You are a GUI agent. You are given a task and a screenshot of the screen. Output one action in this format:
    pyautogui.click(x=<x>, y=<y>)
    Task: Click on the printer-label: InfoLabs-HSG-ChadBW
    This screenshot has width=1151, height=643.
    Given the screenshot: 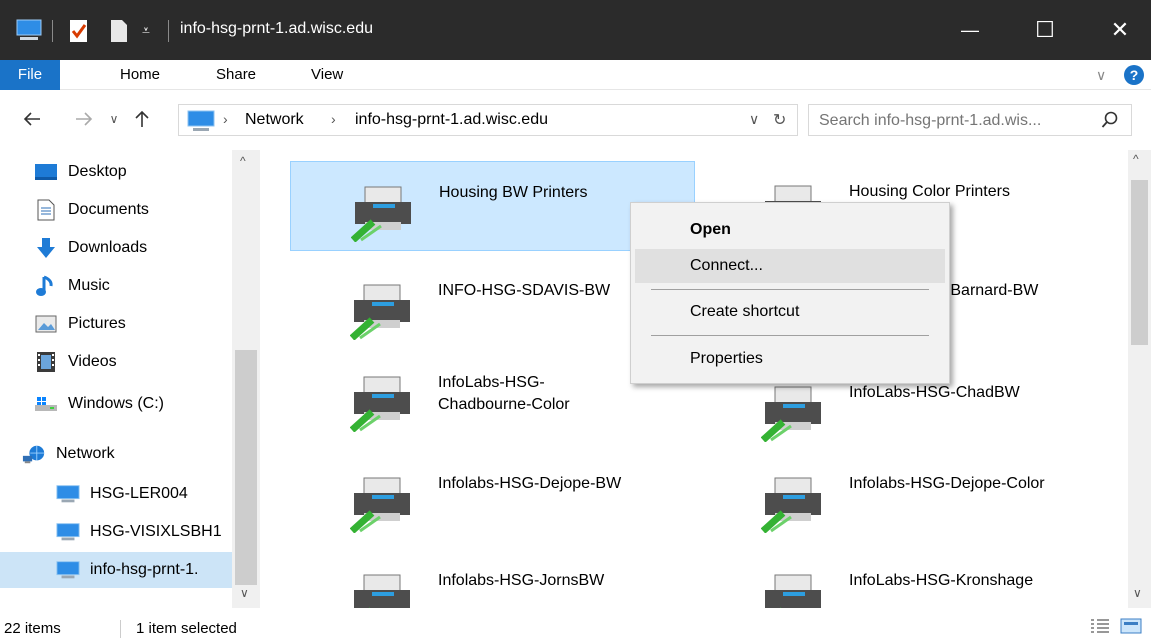 What is the action you would take?
    pyautogui.click(x=934, y=392)
    